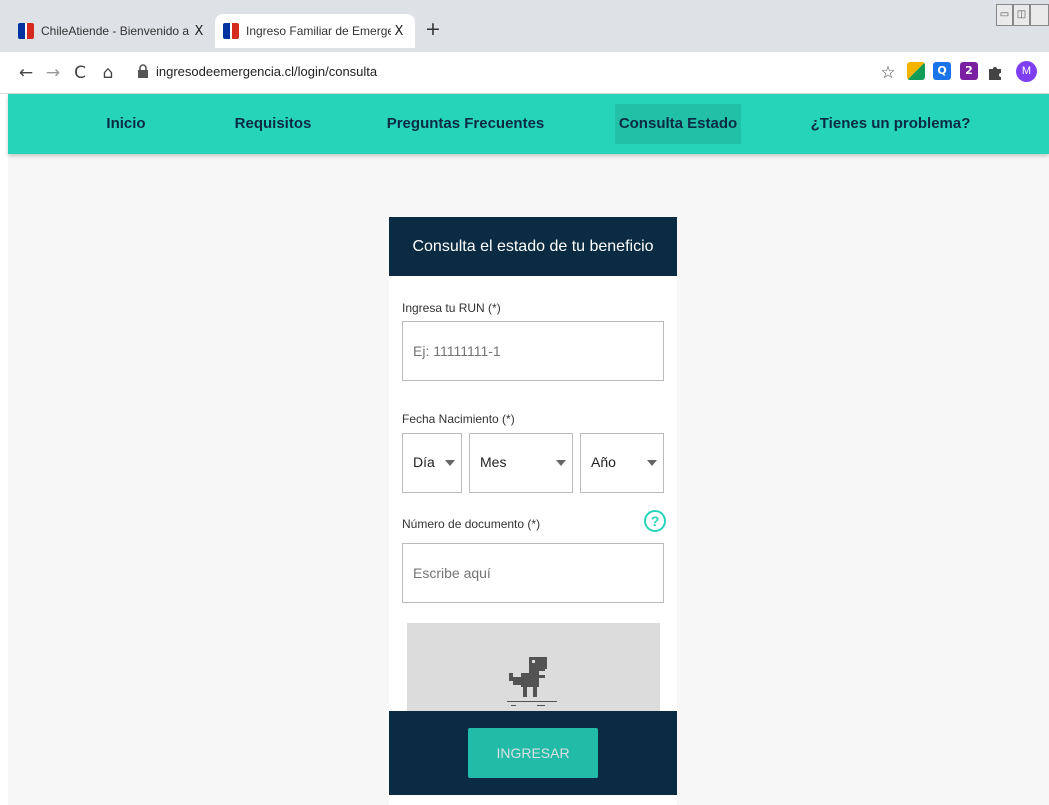  I want to click on card-title: Consulta el estado de tu beneficio, so click(533, 246).